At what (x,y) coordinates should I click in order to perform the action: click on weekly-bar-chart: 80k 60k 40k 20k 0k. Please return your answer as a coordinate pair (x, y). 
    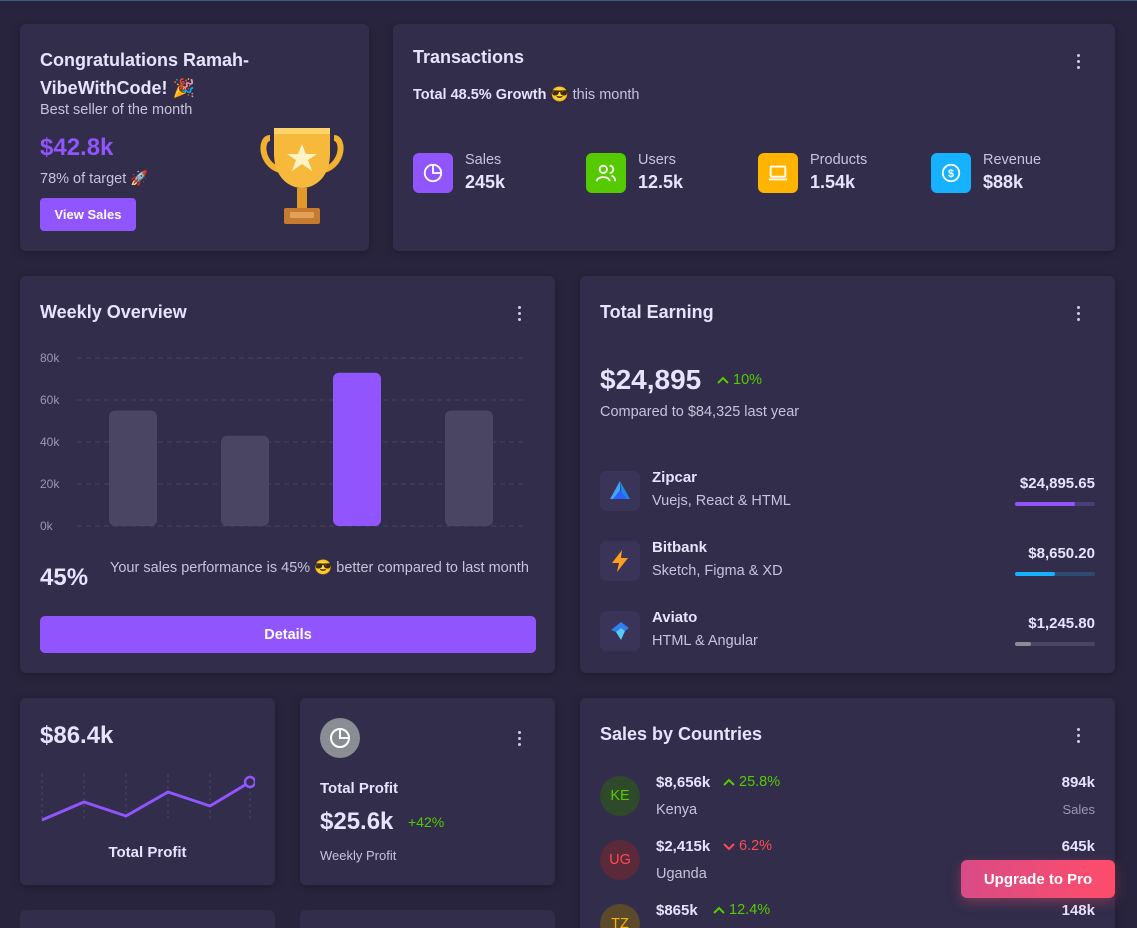
    Looking at the image, I should click on (282, 442).